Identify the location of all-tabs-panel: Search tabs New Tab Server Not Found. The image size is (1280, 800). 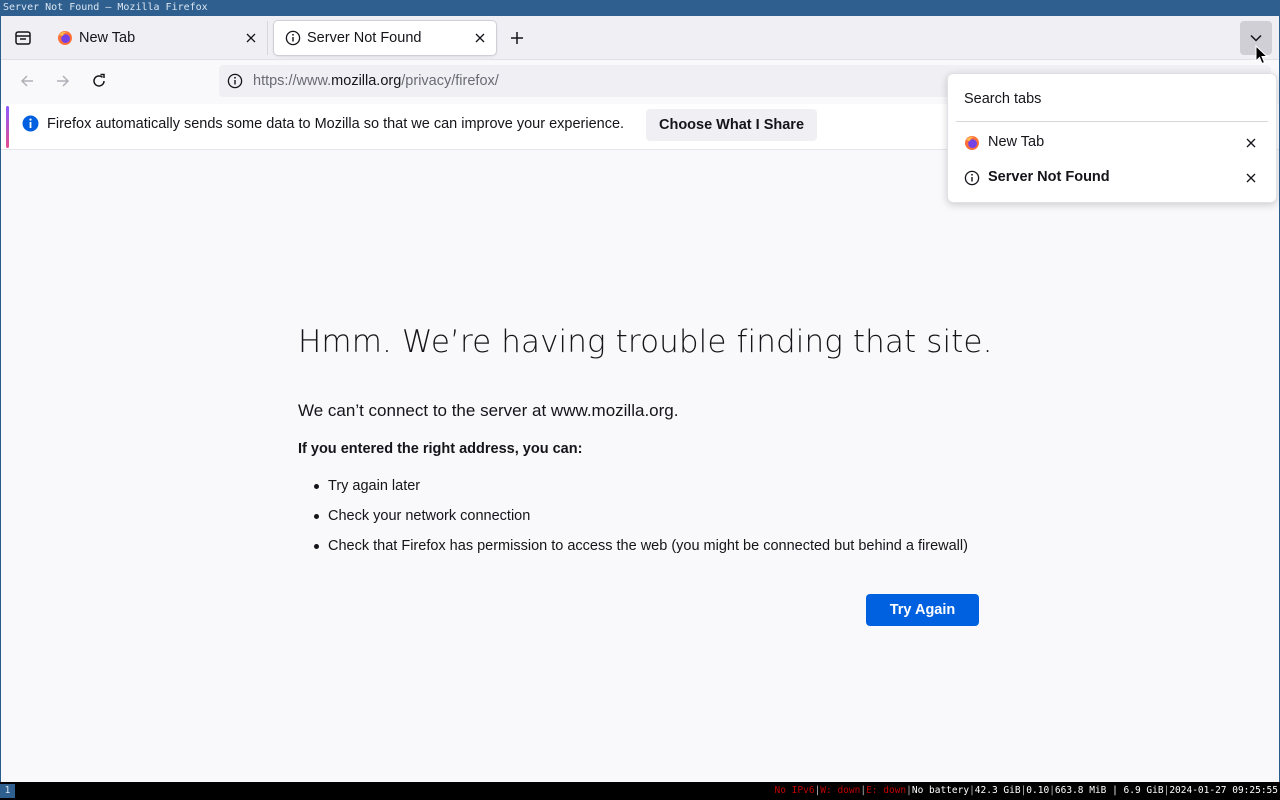
(1112, 138).